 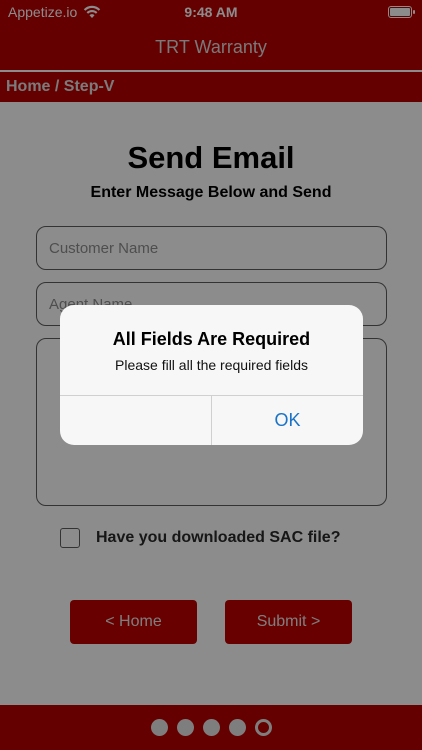 I want to click on alert-message: Please fill all the required fields, so click(x=211, y=365).